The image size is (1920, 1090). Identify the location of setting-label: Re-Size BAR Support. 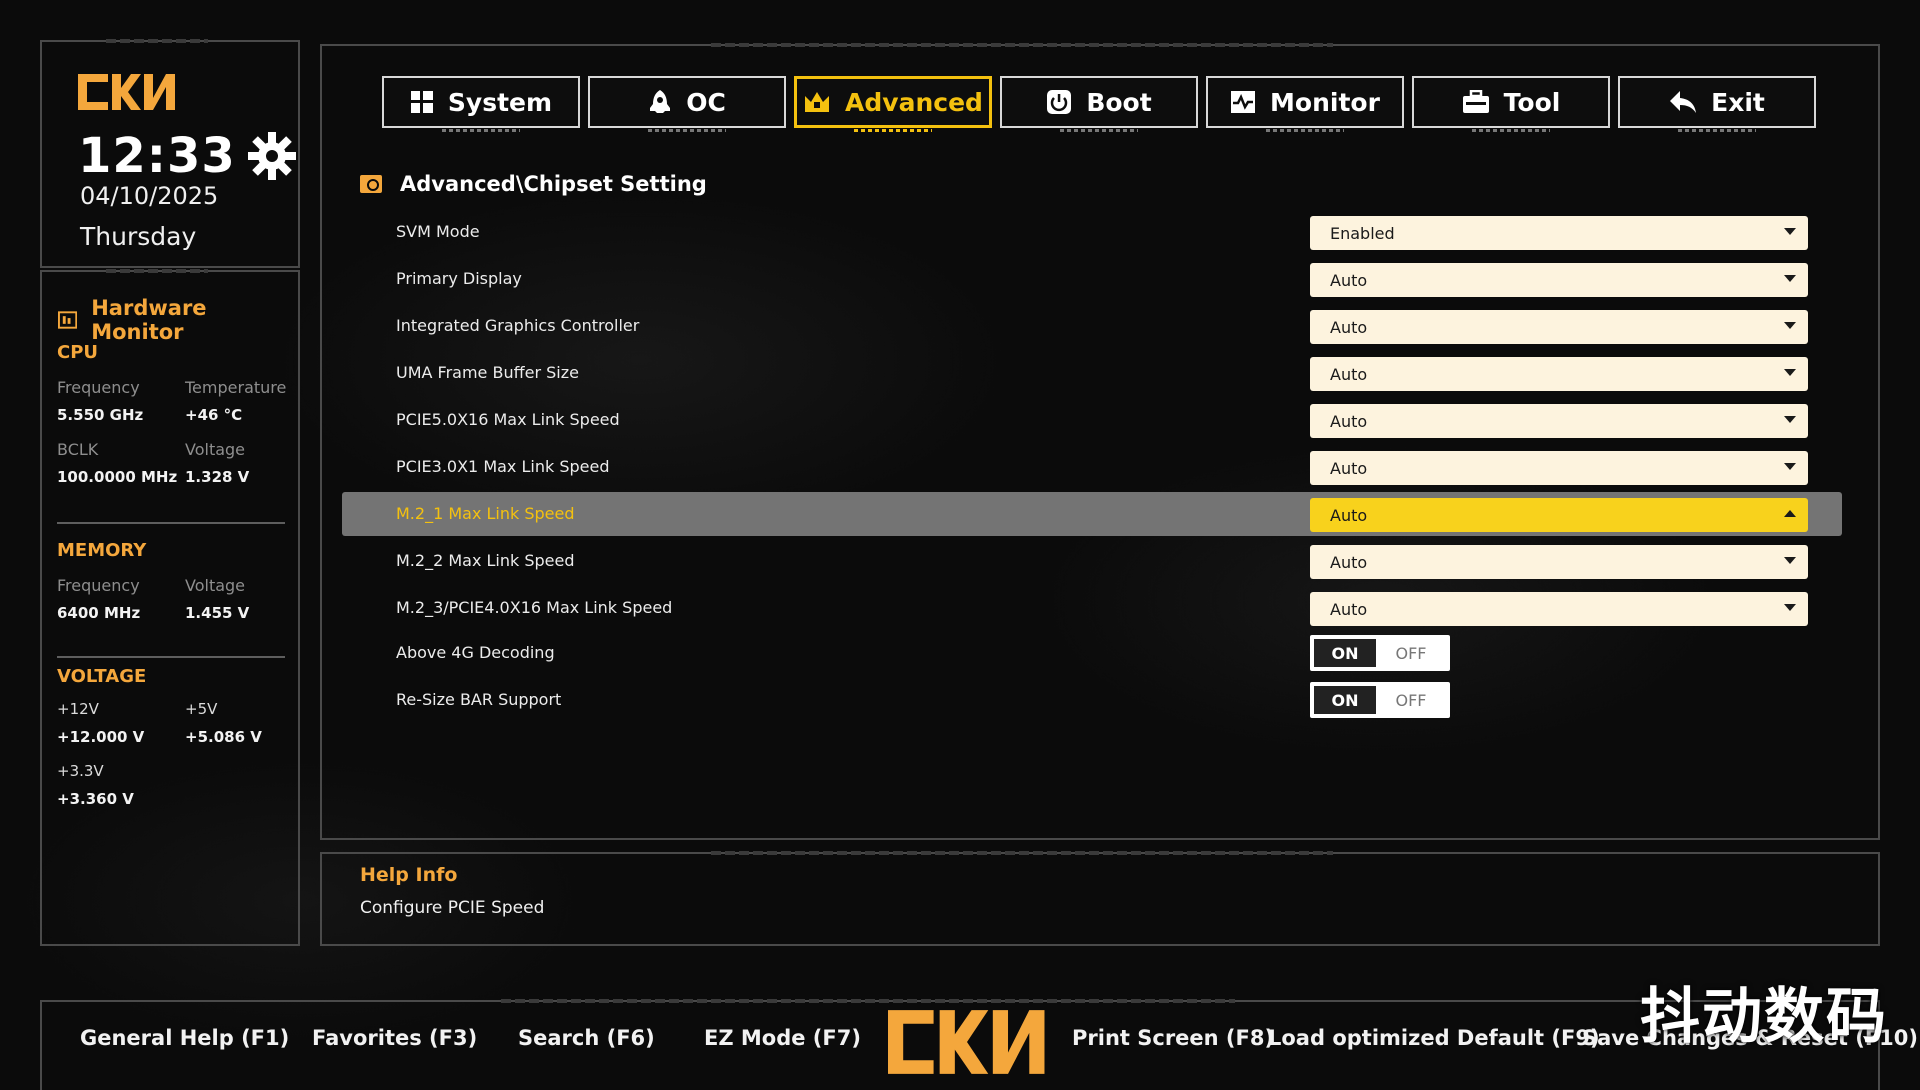
(479, 699).